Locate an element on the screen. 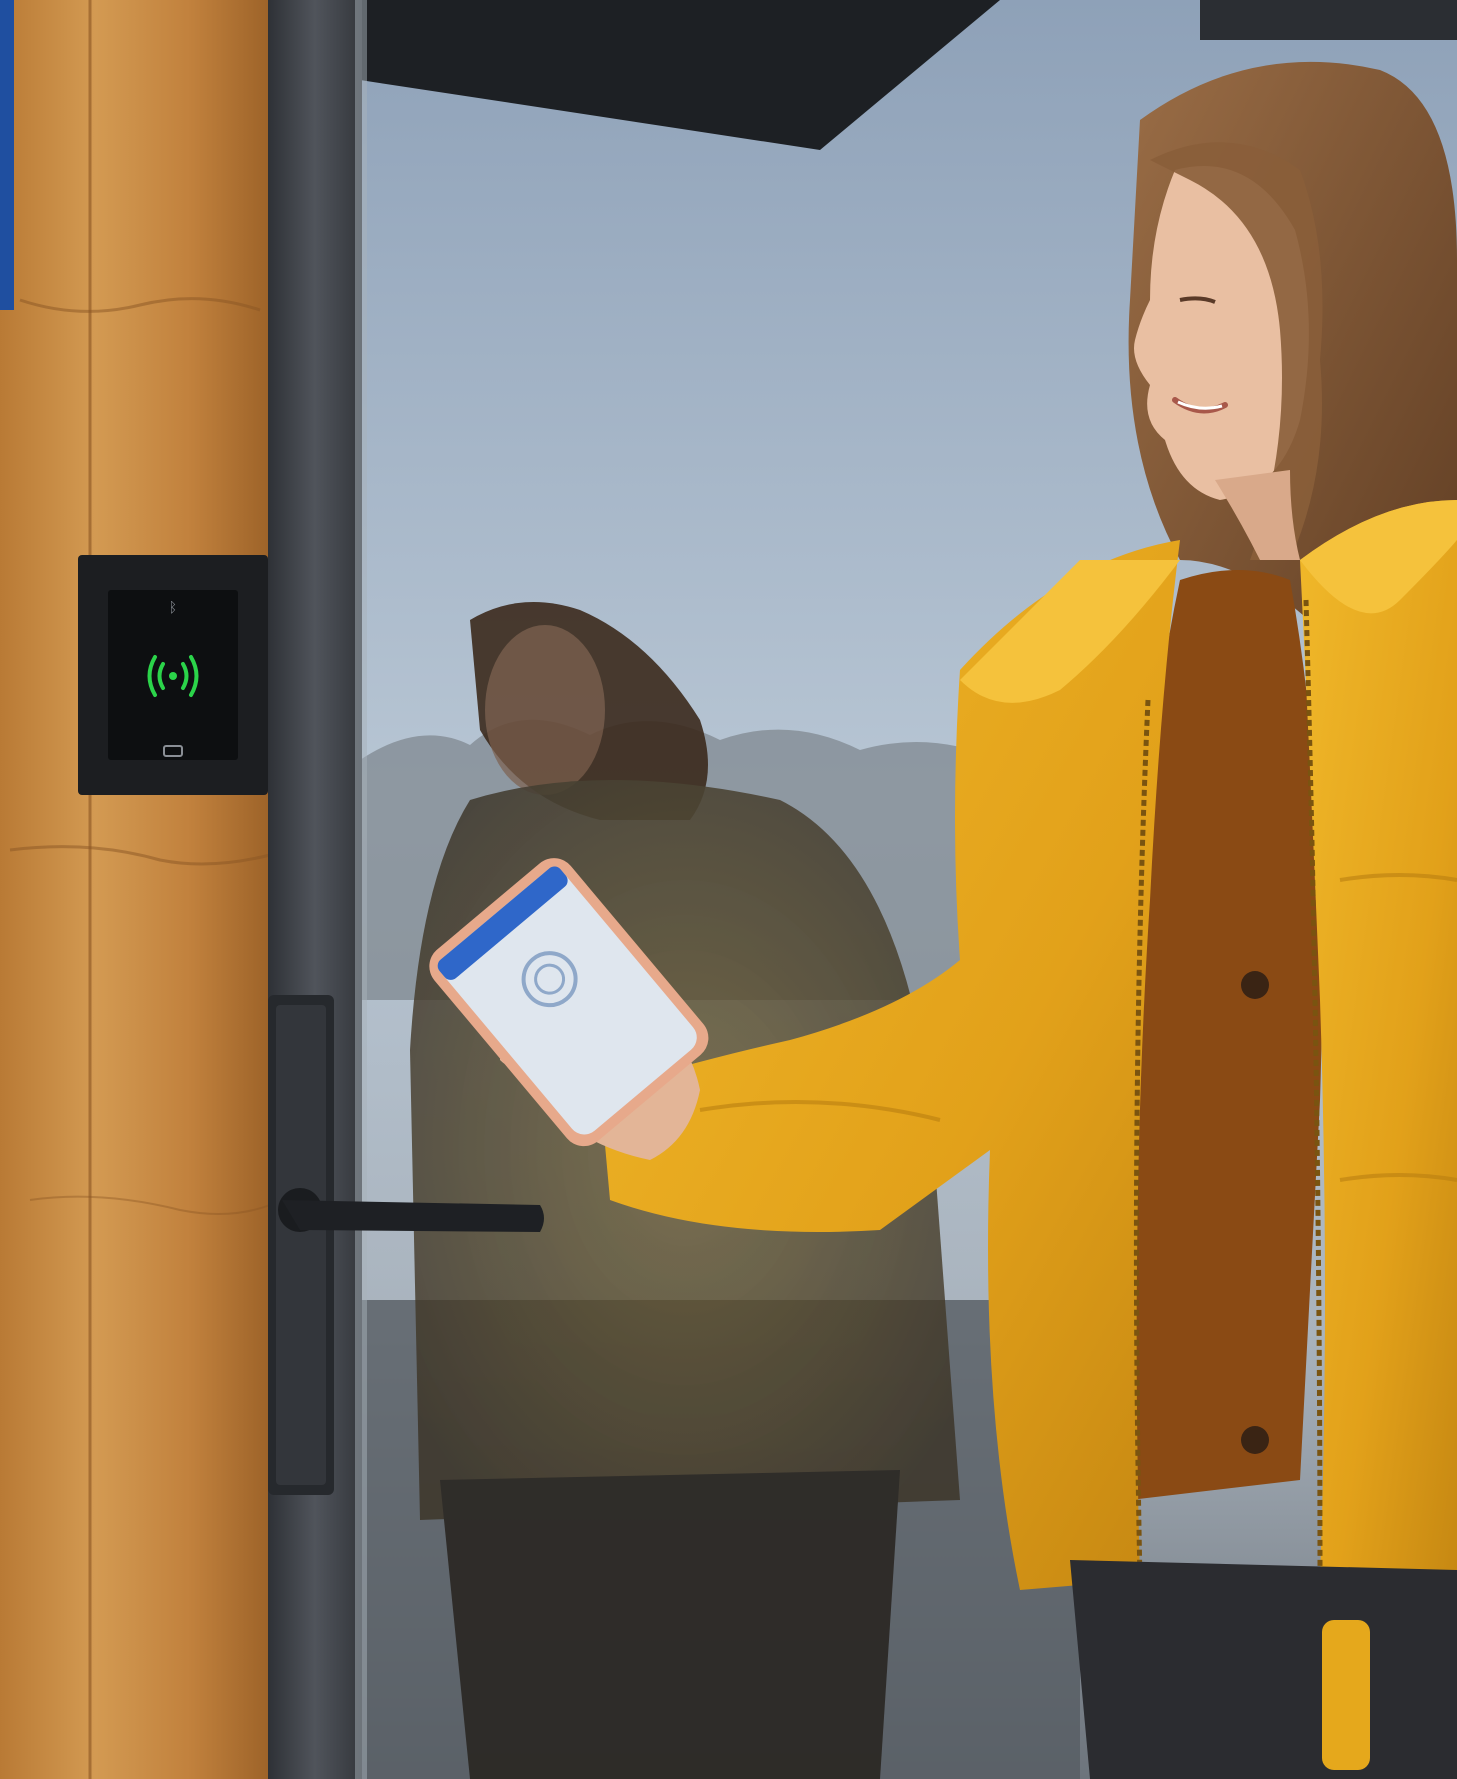  pants is located at coordinates (1263, 1669).